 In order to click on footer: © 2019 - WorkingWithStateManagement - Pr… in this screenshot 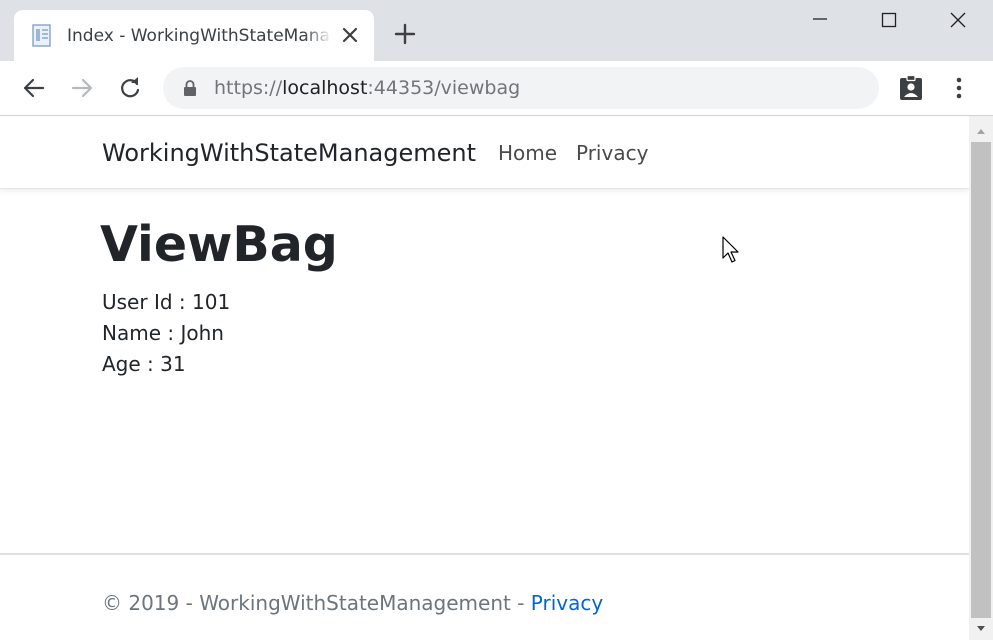, I will do `click(352, 603)`.